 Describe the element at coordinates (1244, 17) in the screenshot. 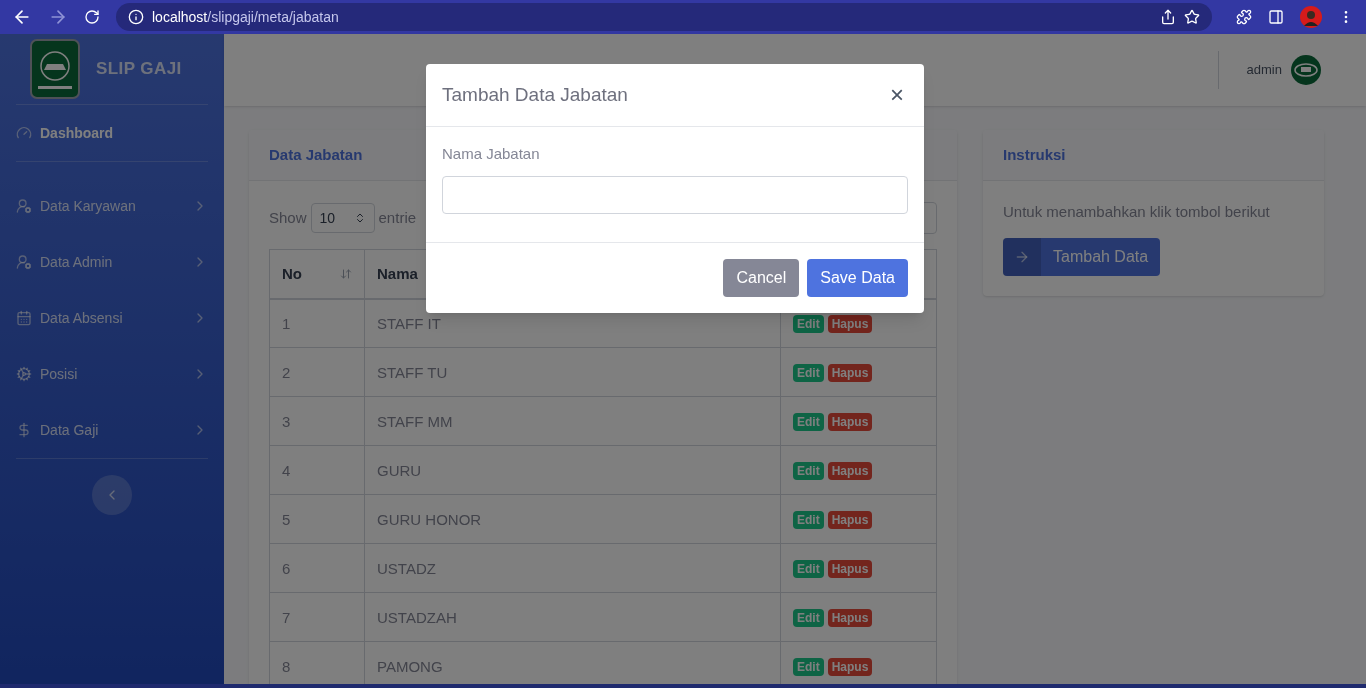

I see `extensions-icon` at that location.